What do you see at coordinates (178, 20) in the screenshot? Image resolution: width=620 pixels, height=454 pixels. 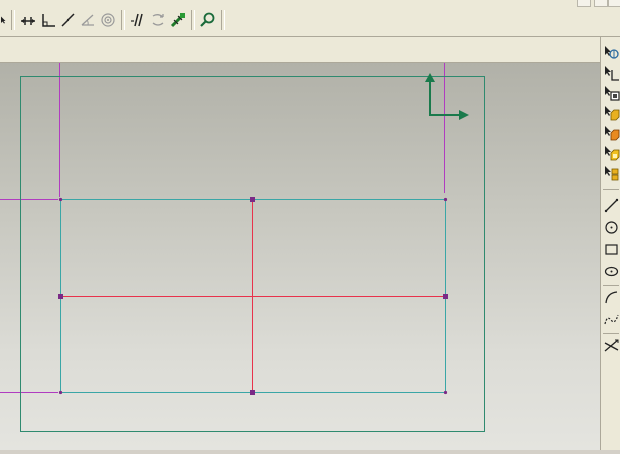 I see `dimension-icon` at bounding box center [178, 20].